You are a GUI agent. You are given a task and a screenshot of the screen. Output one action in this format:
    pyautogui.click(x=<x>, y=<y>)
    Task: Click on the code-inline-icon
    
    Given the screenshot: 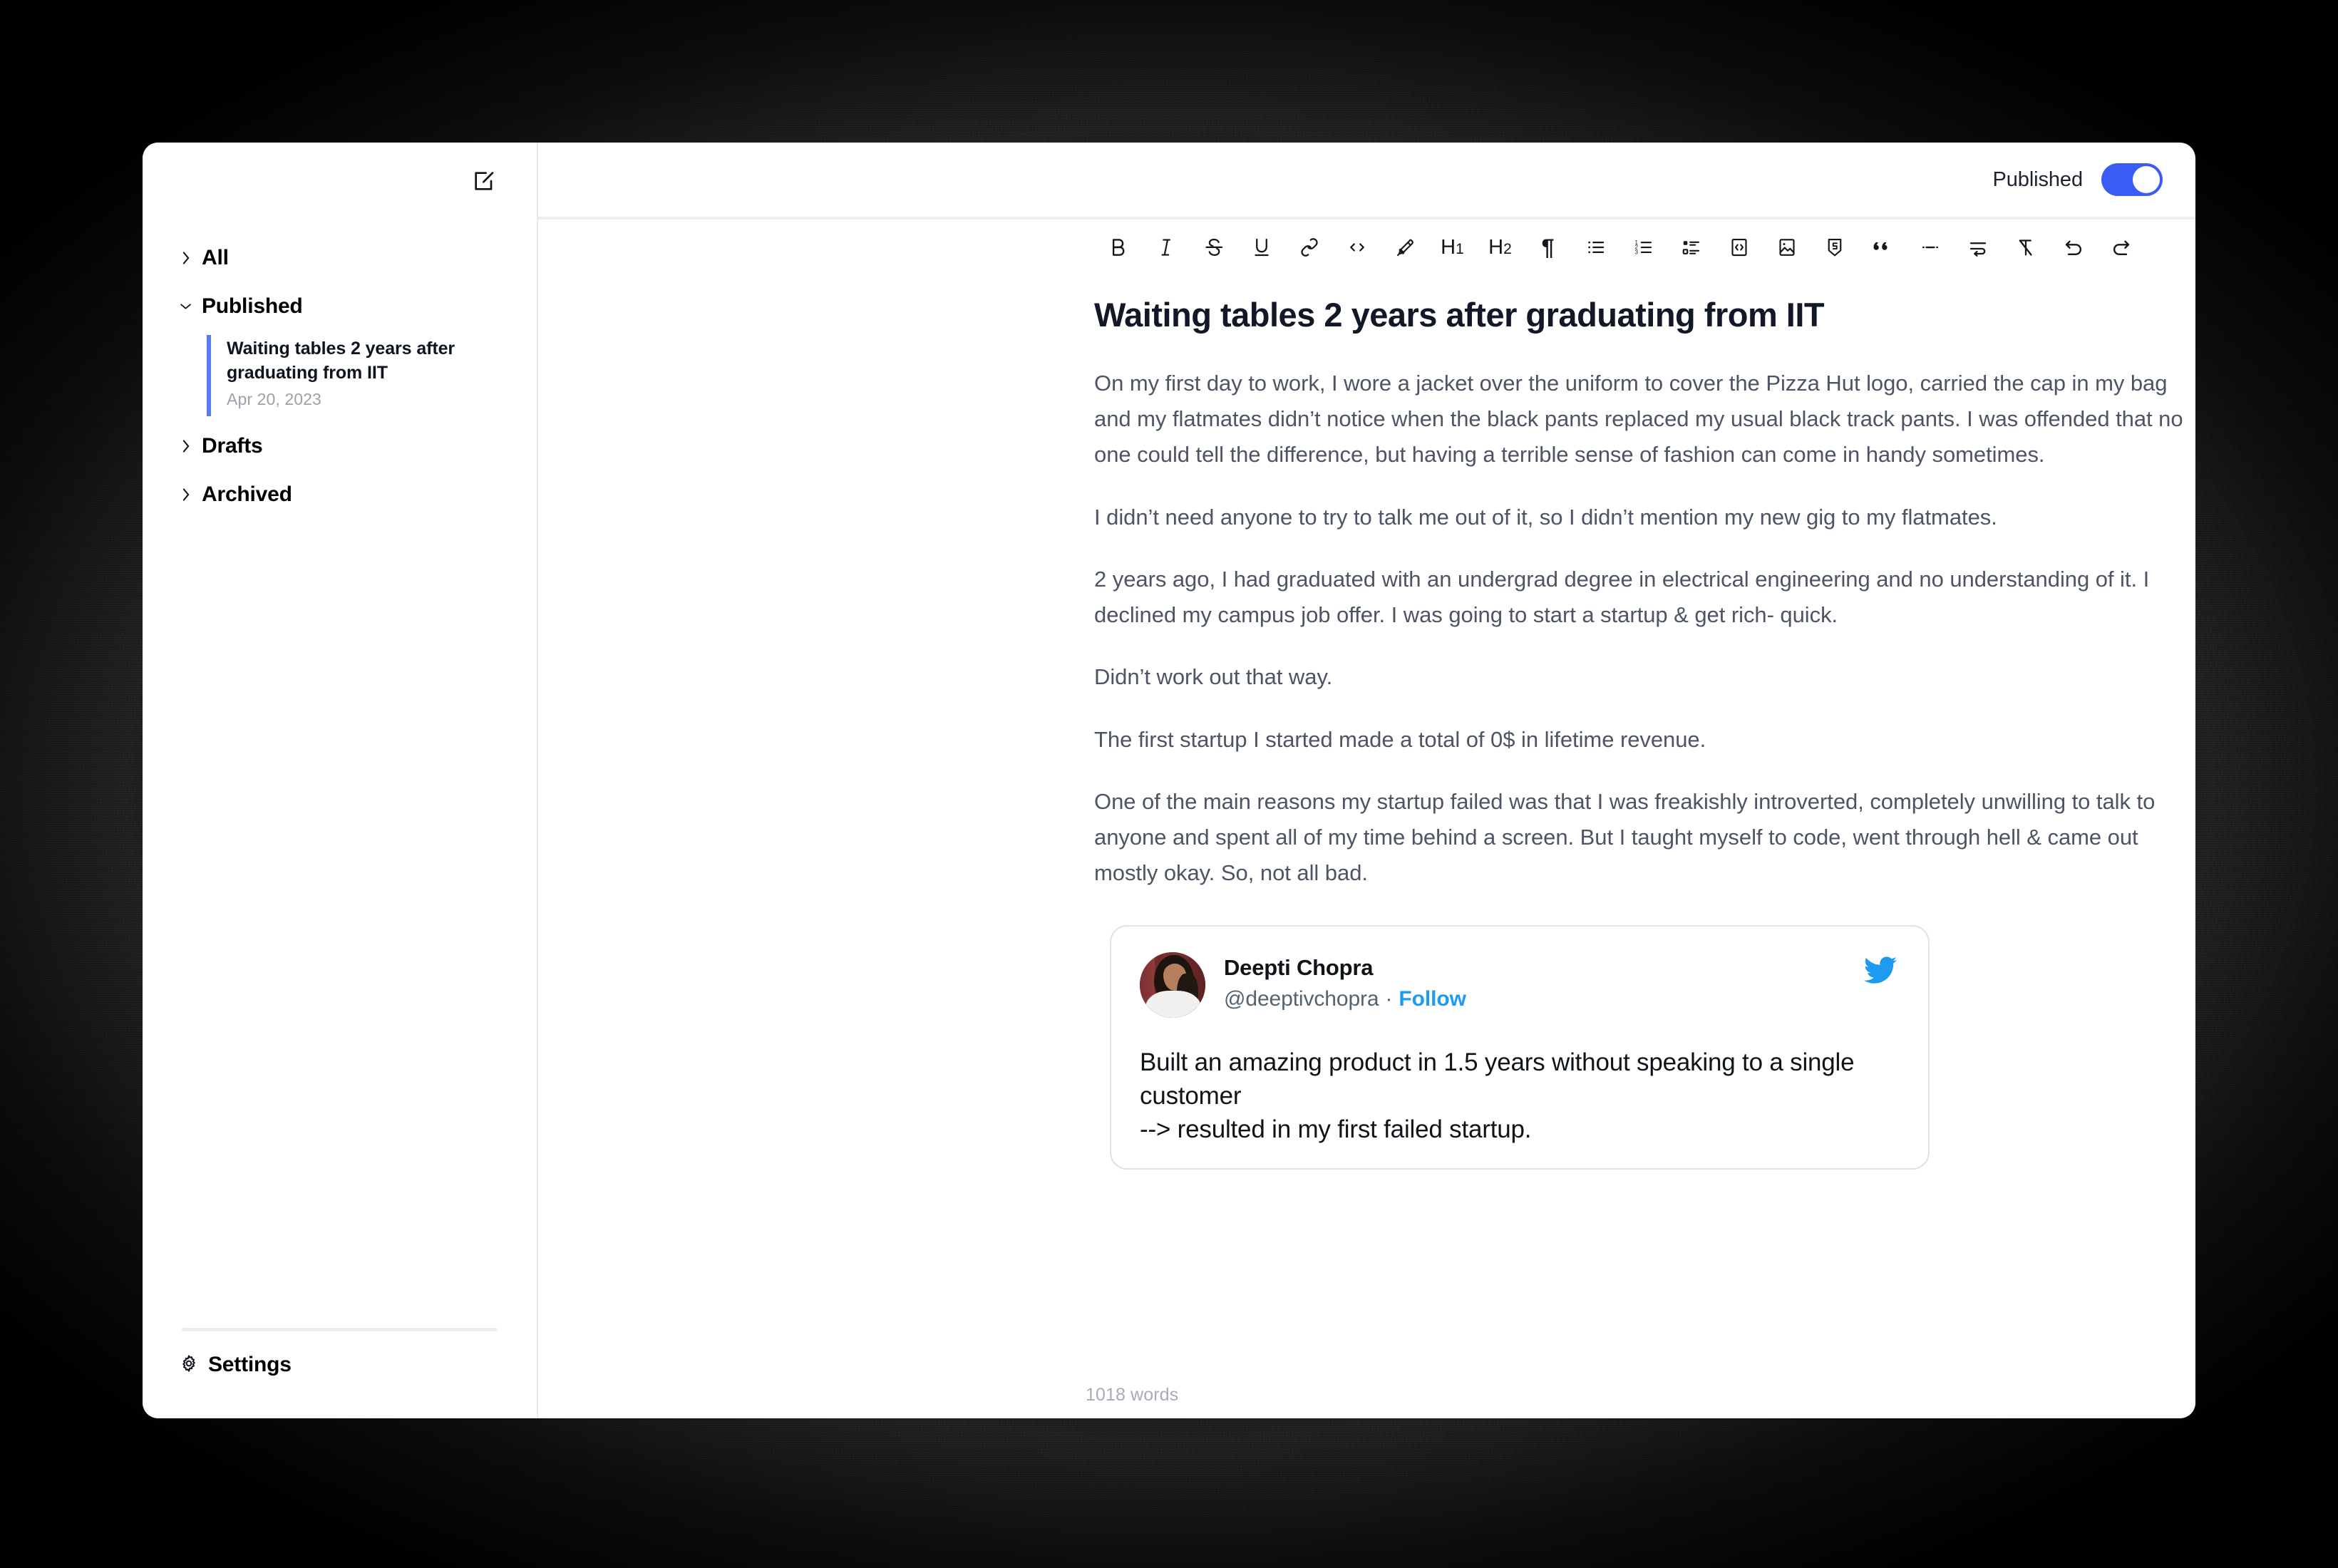 What is the action you would take?
    pyautogui.click(x=1357, y=248)
    